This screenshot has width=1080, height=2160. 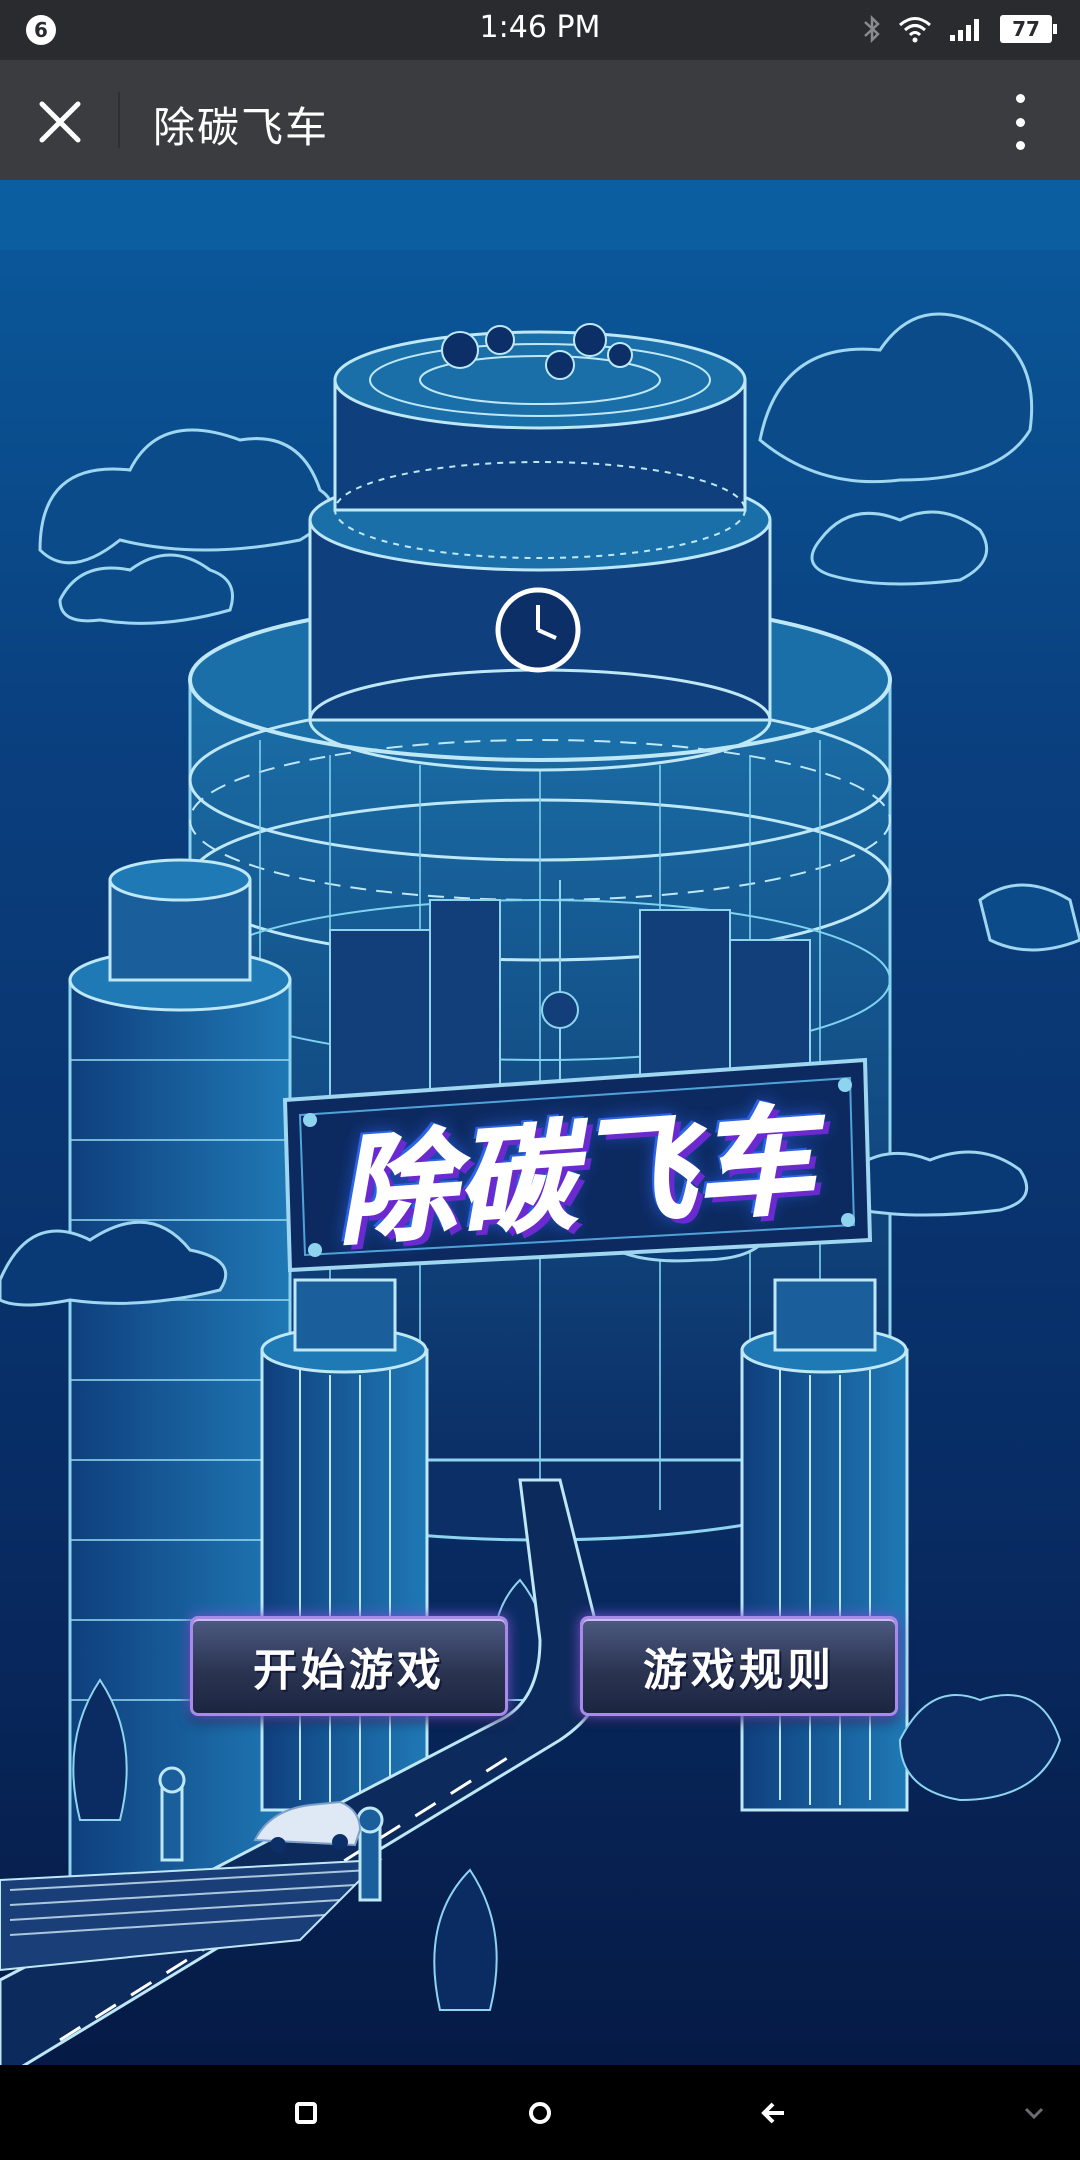 What do you see at coordinates (739, 1670) in the screenshot?
I see `game-rules-label: 游戏规则` at bounding box center [739, 1670].